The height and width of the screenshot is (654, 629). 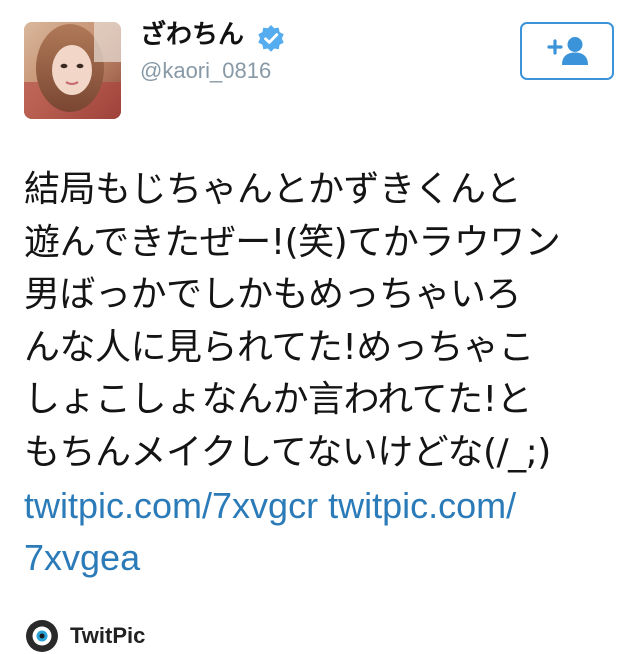 What do you see at coordinates (82, 557) in the screenshot?
I see `twitpic-link-2-continued: 7xvgea` at bounding box center [82, 557].